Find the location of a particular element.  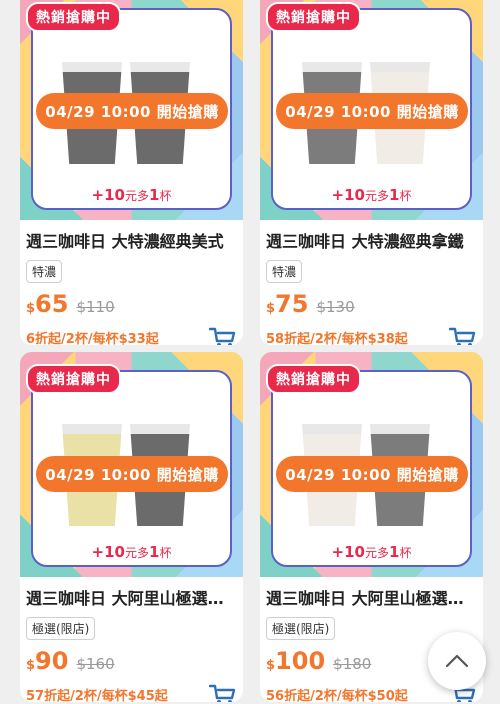

chevron-up-icon is located at coordinates (457, 661).